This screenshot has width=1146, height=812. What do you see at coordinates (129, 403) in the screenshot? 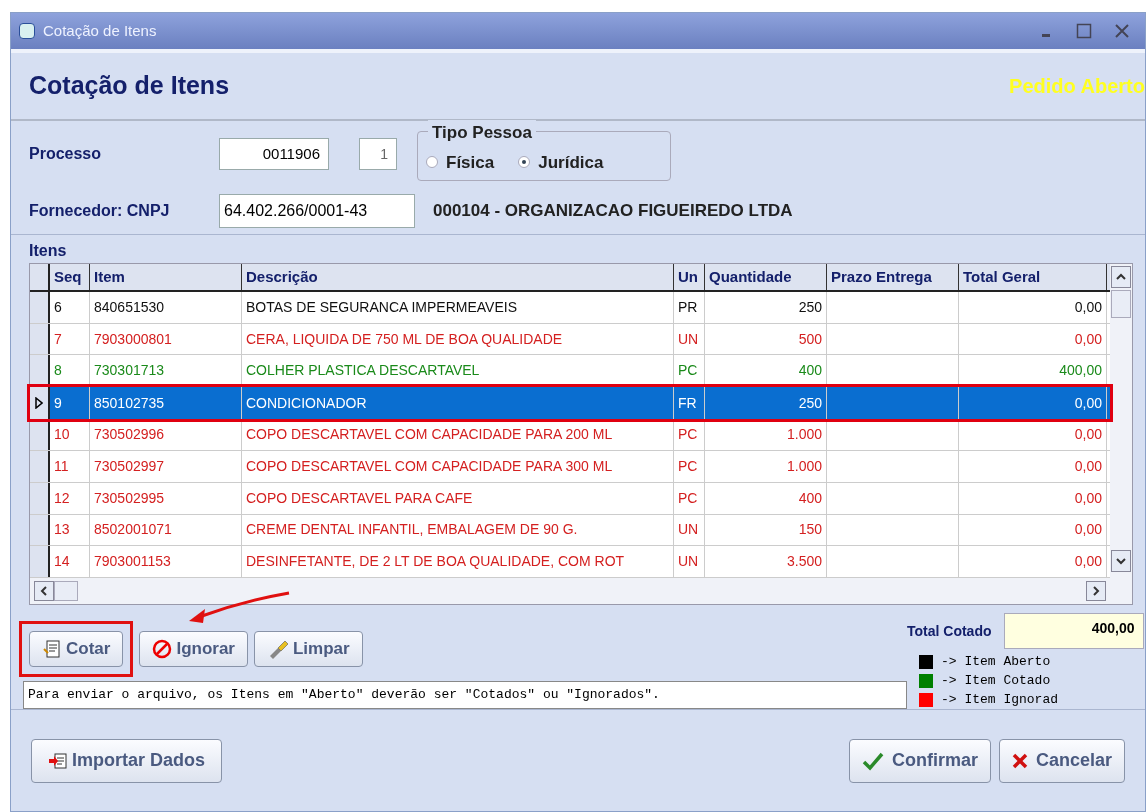
I see `table-cell-text: 850102735` at bounding box center [129, 403].